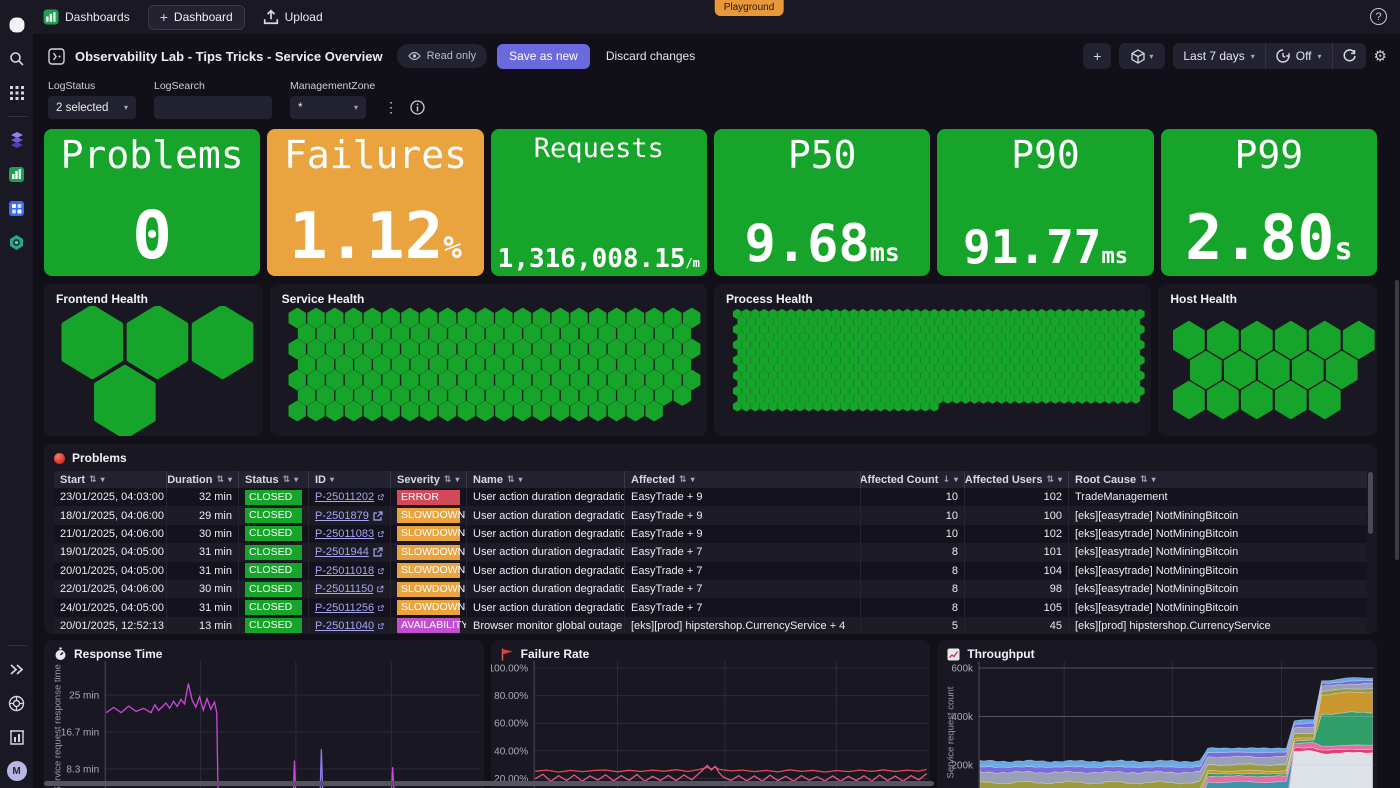 The width and height of the screenshot is (1400, 788). Describe the element at coordinates (546, 479) in the screenshot. I see `column-header-name: Name ⇅ ▾` at that location.